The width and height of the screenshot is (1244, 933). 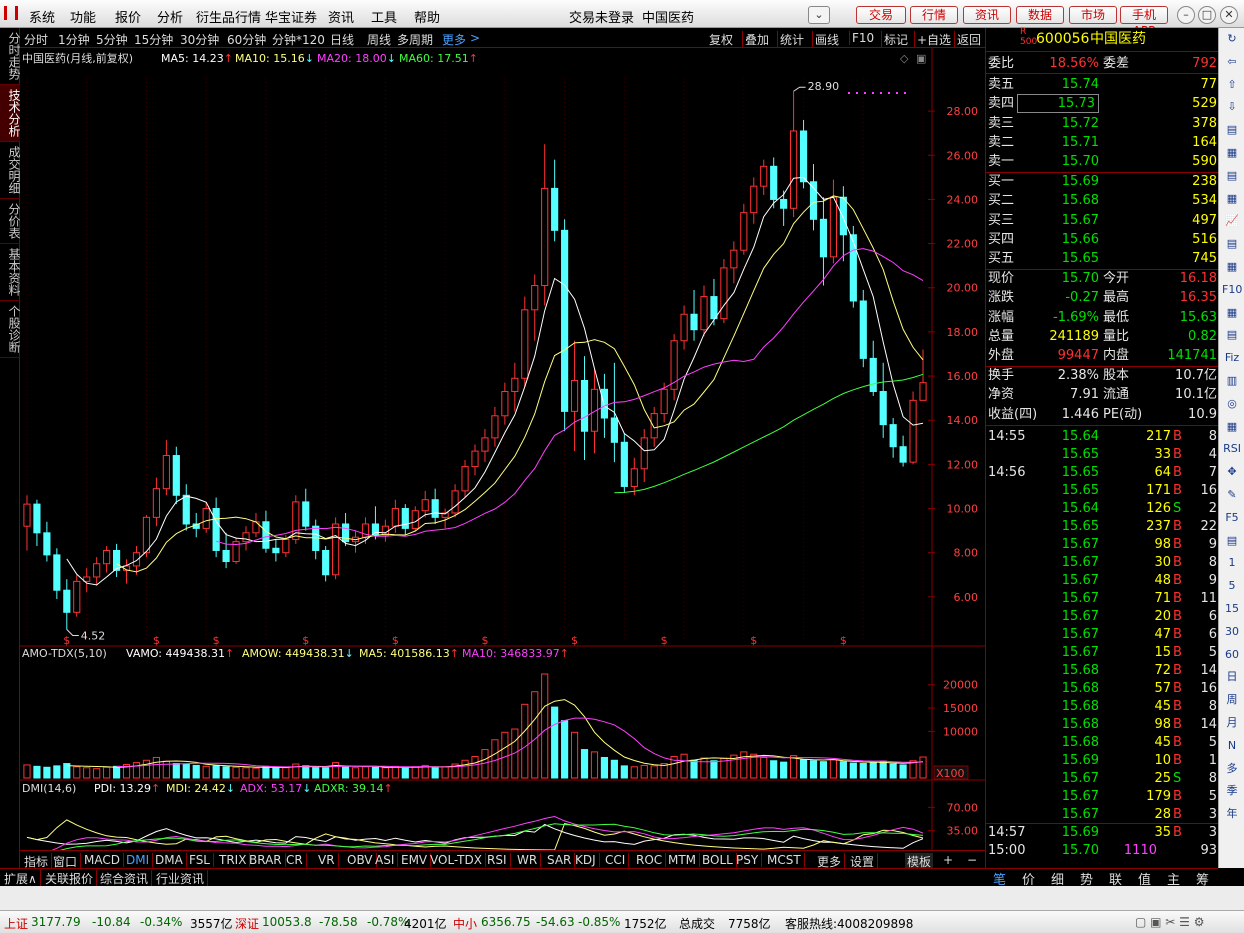 What do you see at coordinates (1232, 677) in the screenshot?
I see `toolbar-icon: 日` at bounding box center [1232, 677].